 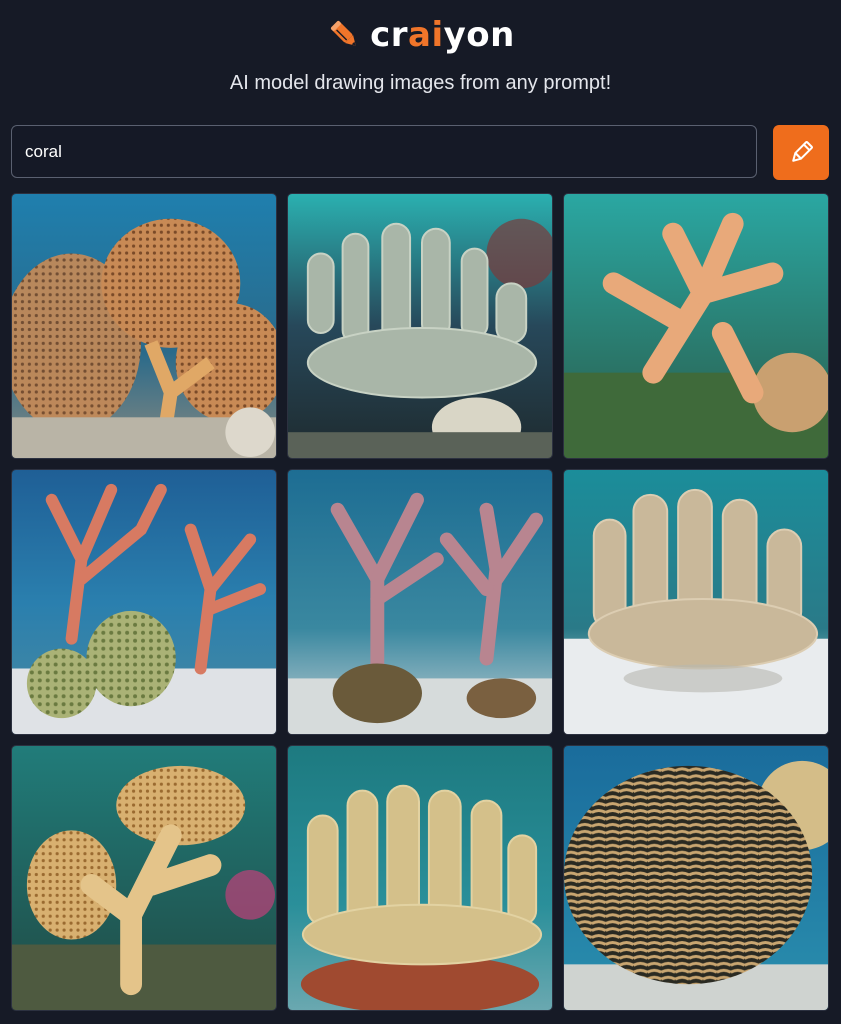 I want to click on brand-header: craiyon, so click(x=420, y=35).